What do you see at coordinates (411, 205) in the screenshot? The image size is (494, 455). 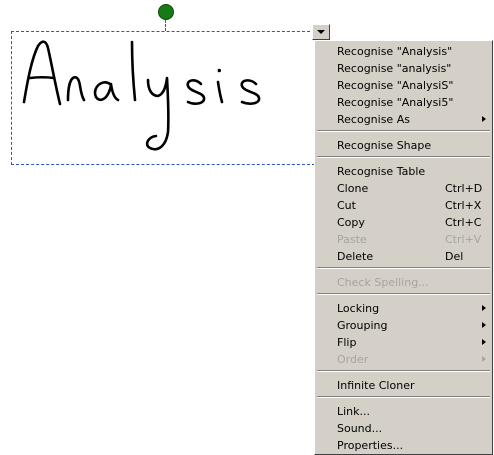 I see `menu-item-cut: Cut Ctrl+X` at bounding box center [411, 205].